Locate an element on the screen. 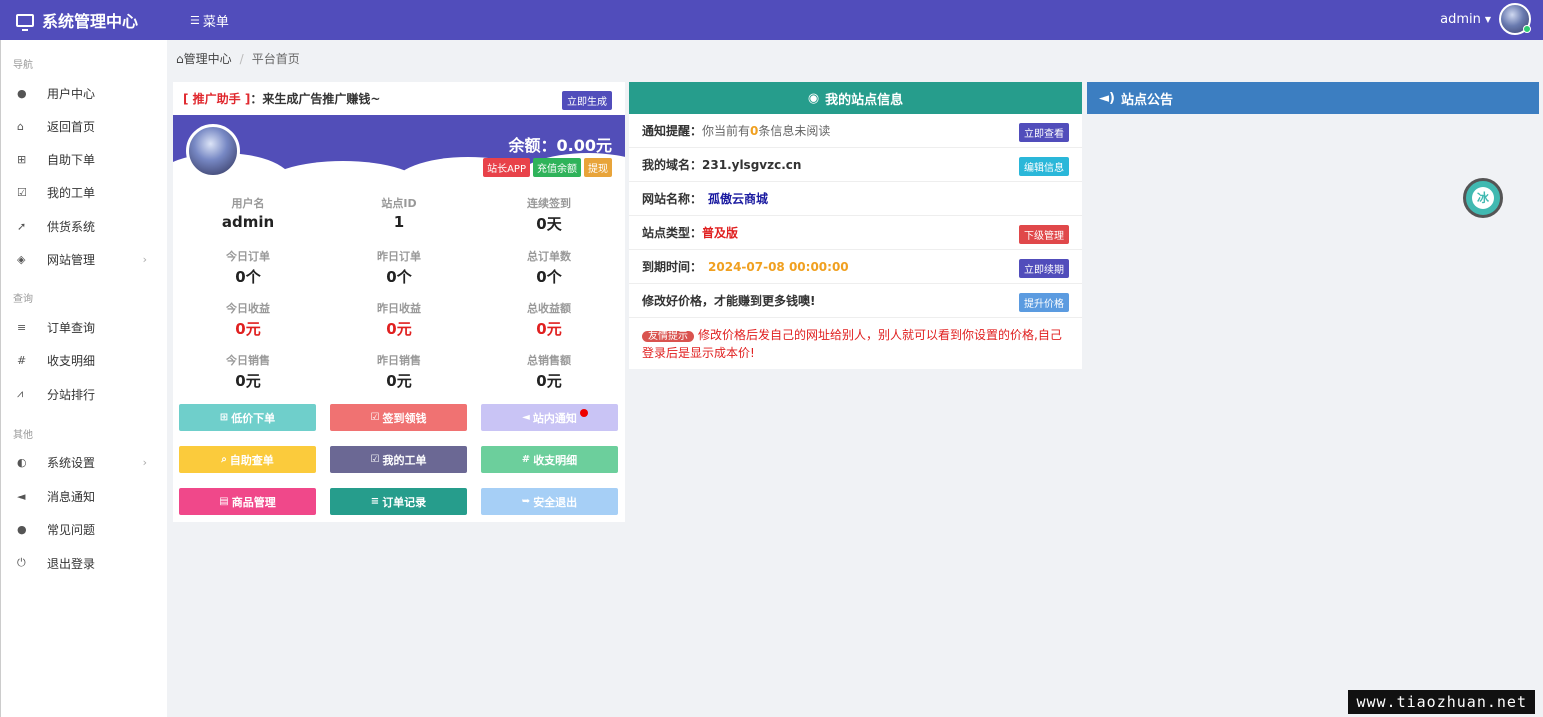  sidebar-item-label: 退出登录 is located at coordinates (71, 563).